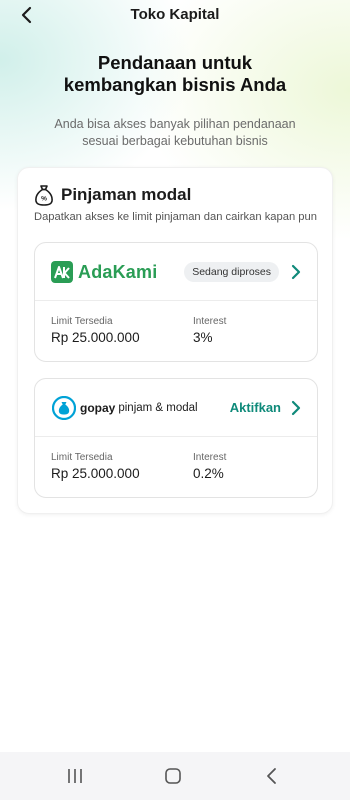 The width and height of the screenshot is (350, 800). What do you see at coordinates (203, 337) in the screenshot?
I see `interest-value: 3%` at bounding box center [203, 337].